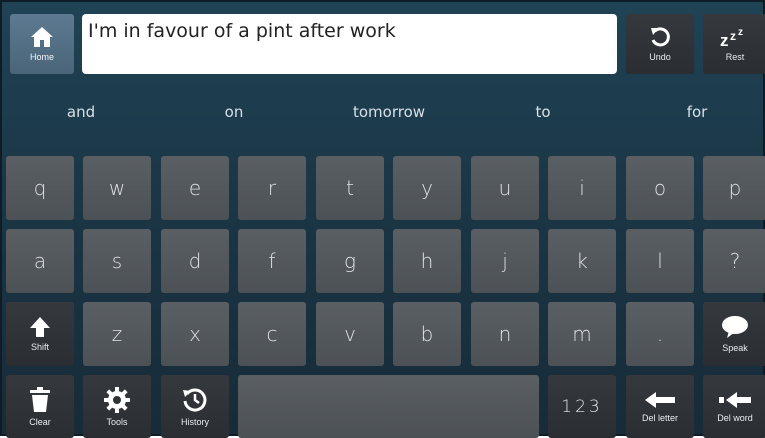  I want to click on del-letter-button: Del letter, so click(660, 406).